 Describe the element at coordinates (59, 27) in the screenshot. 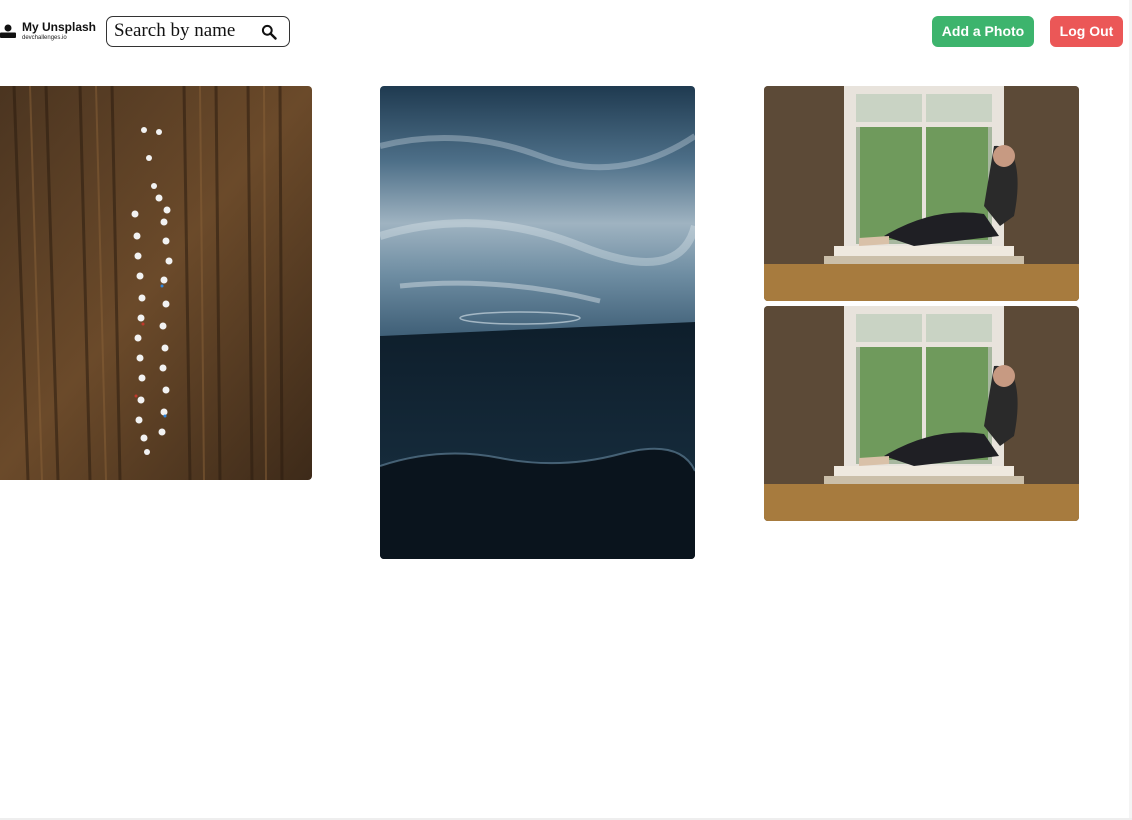

I see `logo-name: My Unsplash` at that location.